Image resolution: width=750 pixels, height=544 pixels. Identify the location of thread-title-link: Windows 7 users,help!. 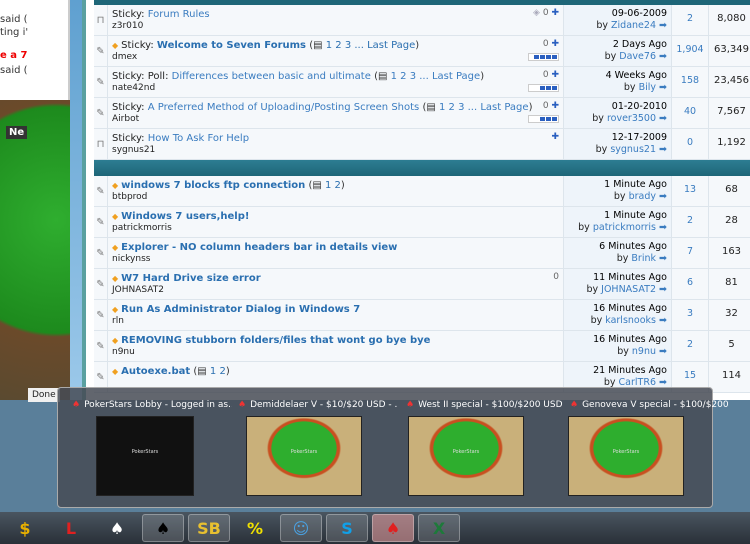
(185, 216).